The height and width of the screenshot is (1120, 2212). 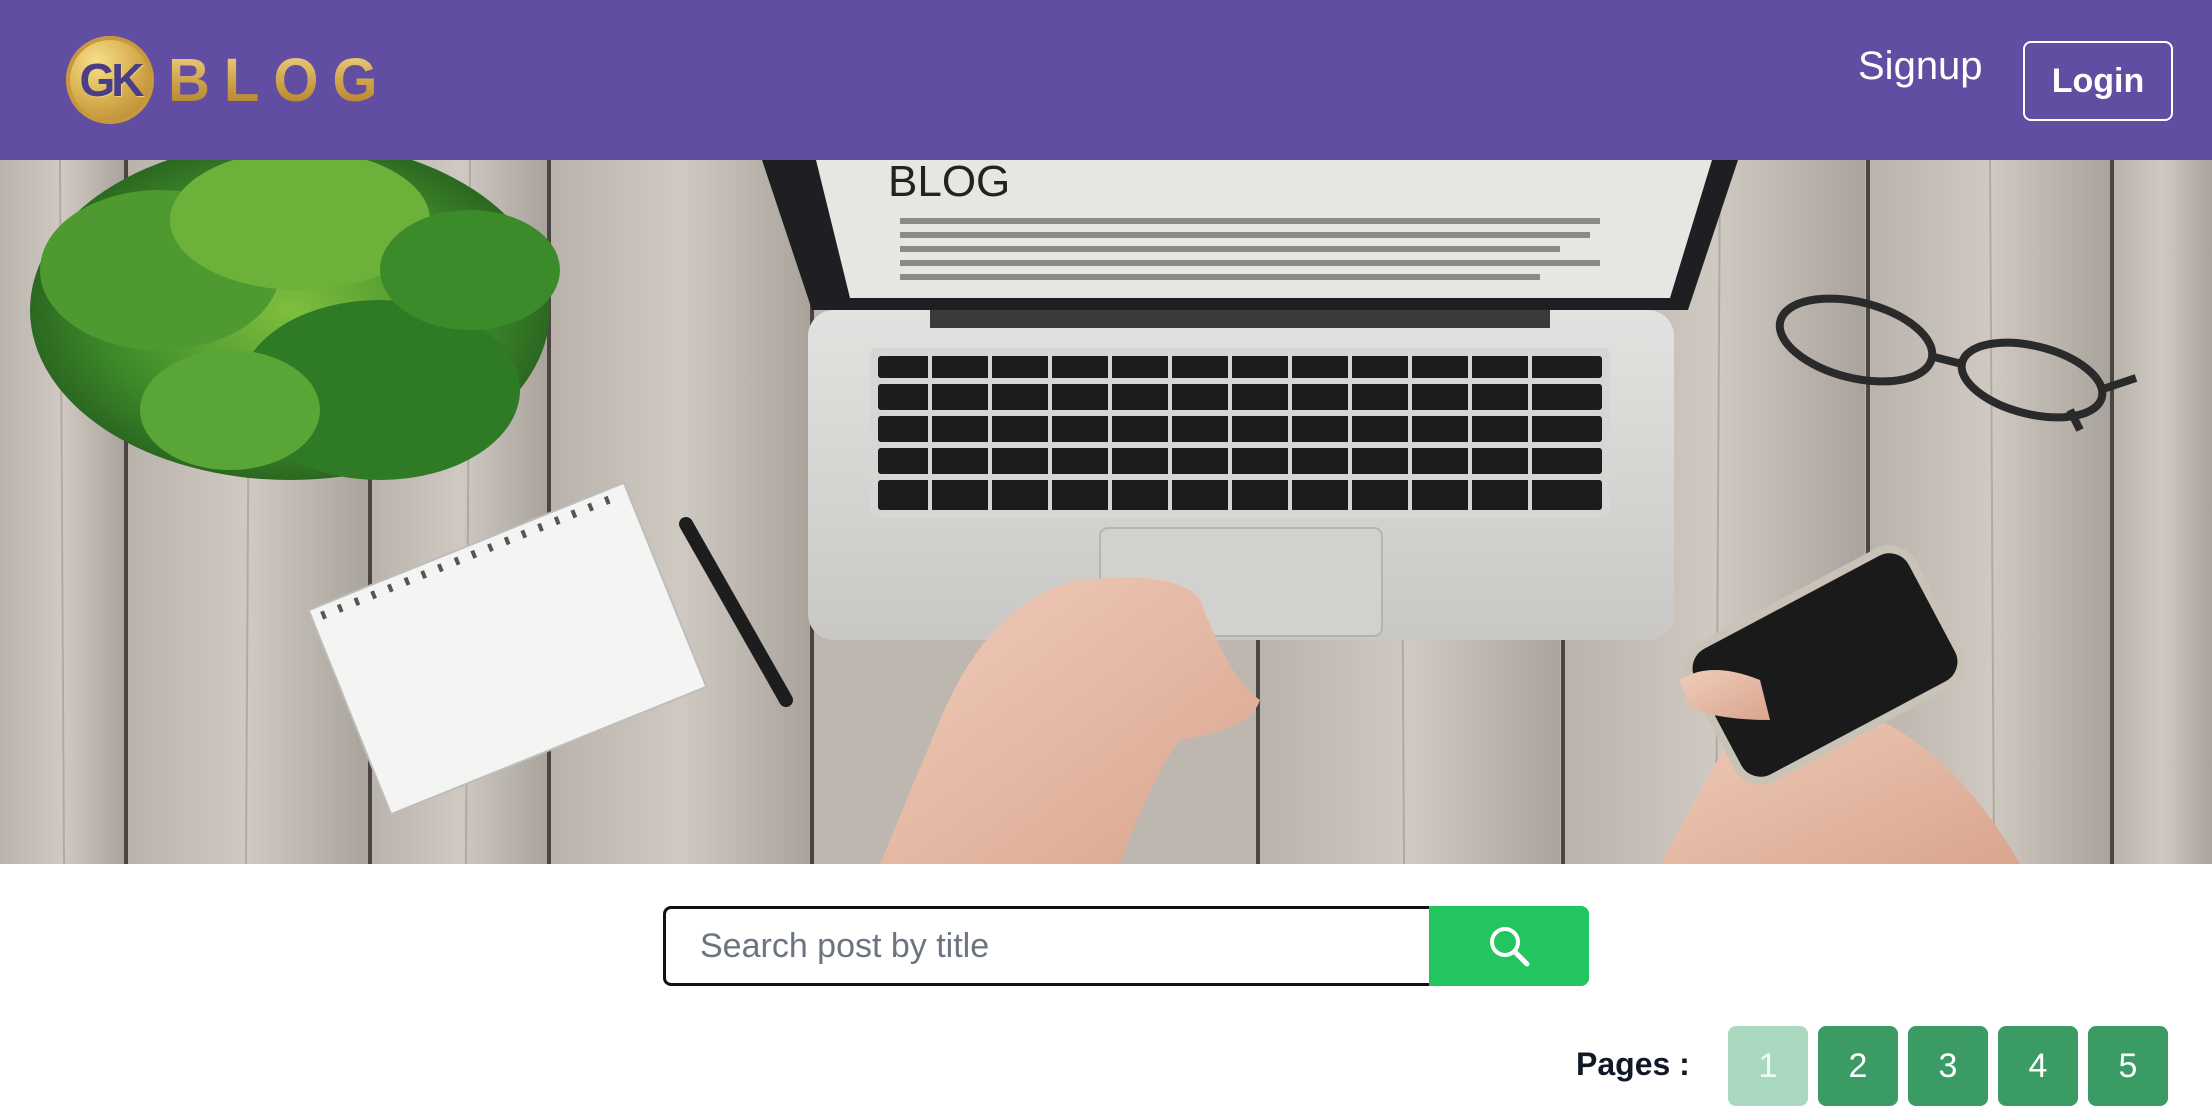 I want to click on search-bar, so click(x=1126, y=946).